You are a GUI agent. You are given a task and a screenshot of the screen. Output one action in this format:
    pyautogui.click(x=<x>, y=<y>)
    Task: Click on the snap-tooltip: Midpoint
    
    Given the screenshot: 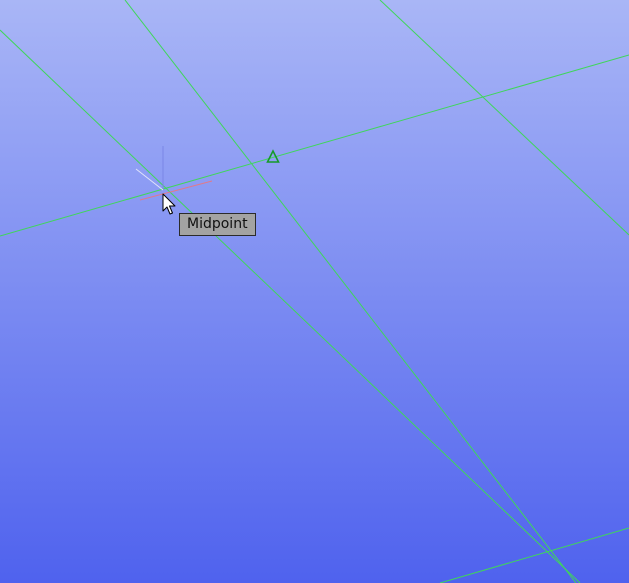 What is the action you would take?
    pyautogui.click(x=217, y=224)
    